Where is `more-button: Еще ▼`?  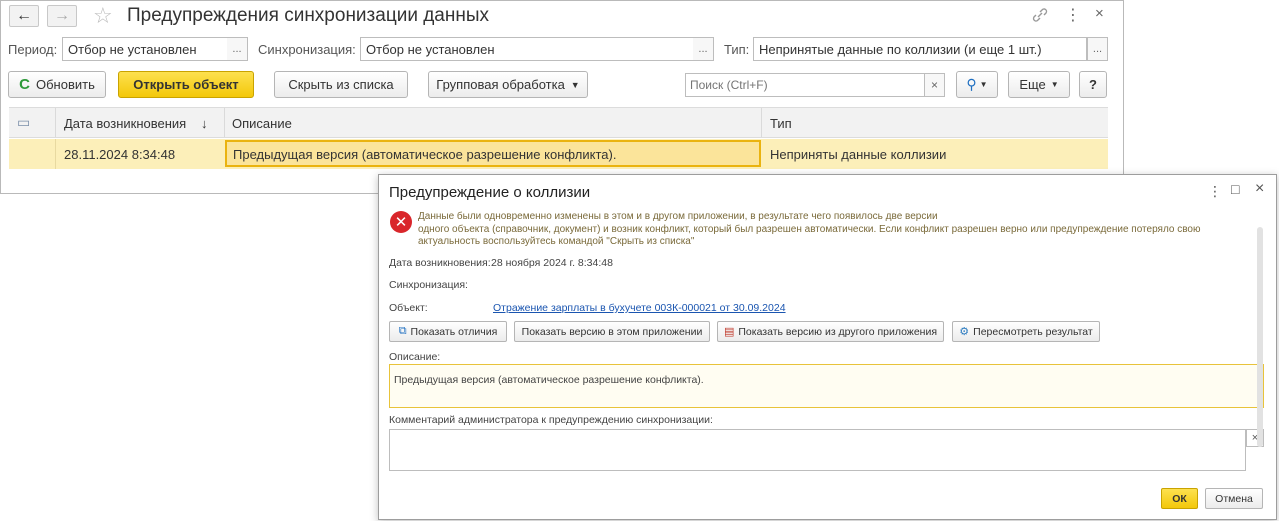
more-button: Еще ▼ is located at coordinates (1039, 84).